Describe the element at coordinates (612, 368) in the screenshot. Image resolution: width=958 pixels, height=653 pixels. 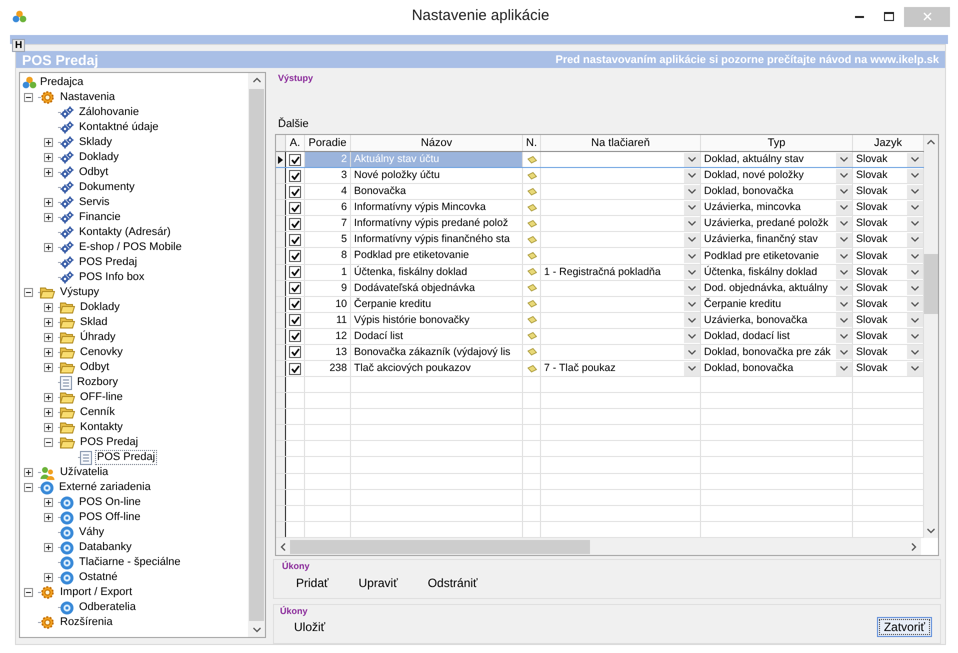
I see `table-cell: 7 - Tlač poukaz` at that location.